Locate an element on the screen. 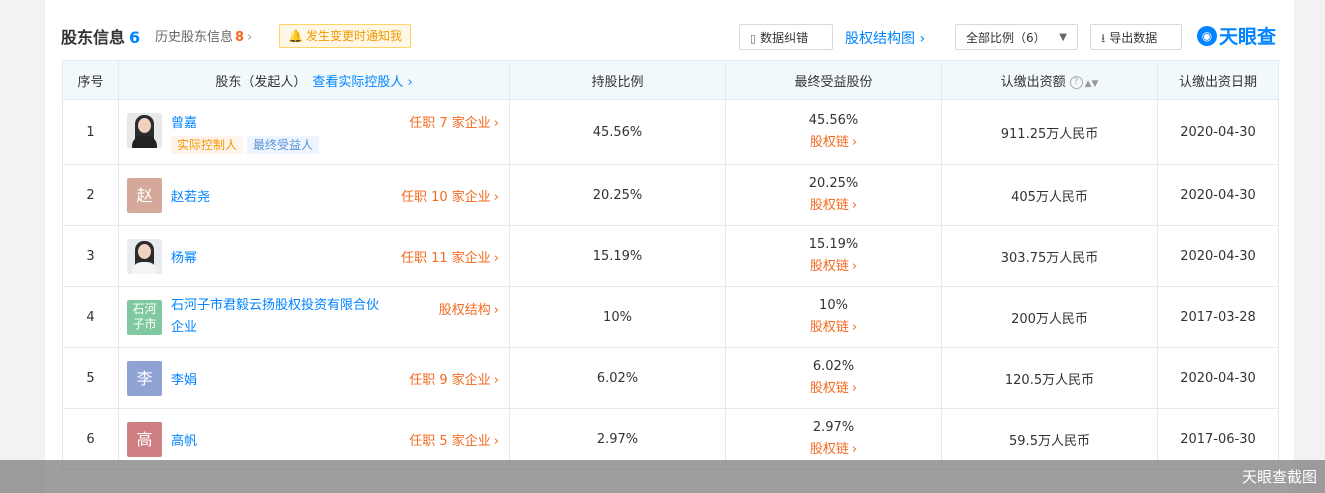 The image size is (1325, 493). row-index: 4 is located at coordinates (90, 317).